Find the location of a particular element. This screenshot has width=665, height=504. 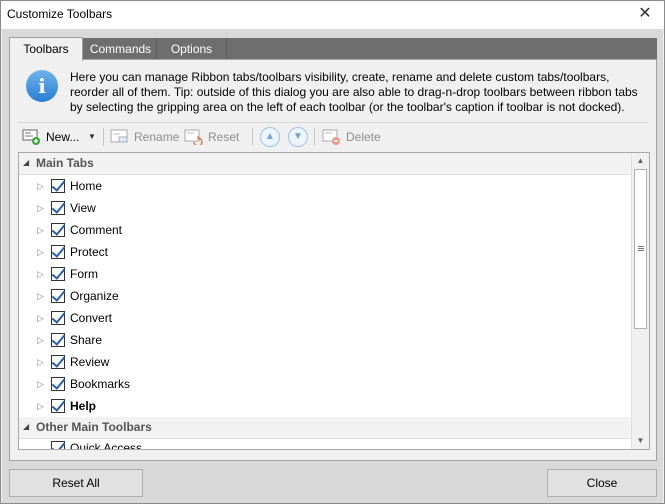

item-label: Comment is located at coordinates (96, 230).